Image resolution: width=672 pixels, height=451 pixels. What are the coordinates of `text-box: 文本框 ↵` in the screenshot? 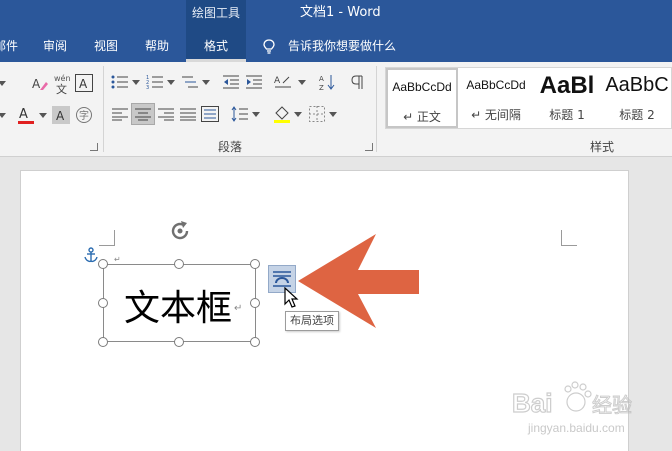 It's located at (179, 303).